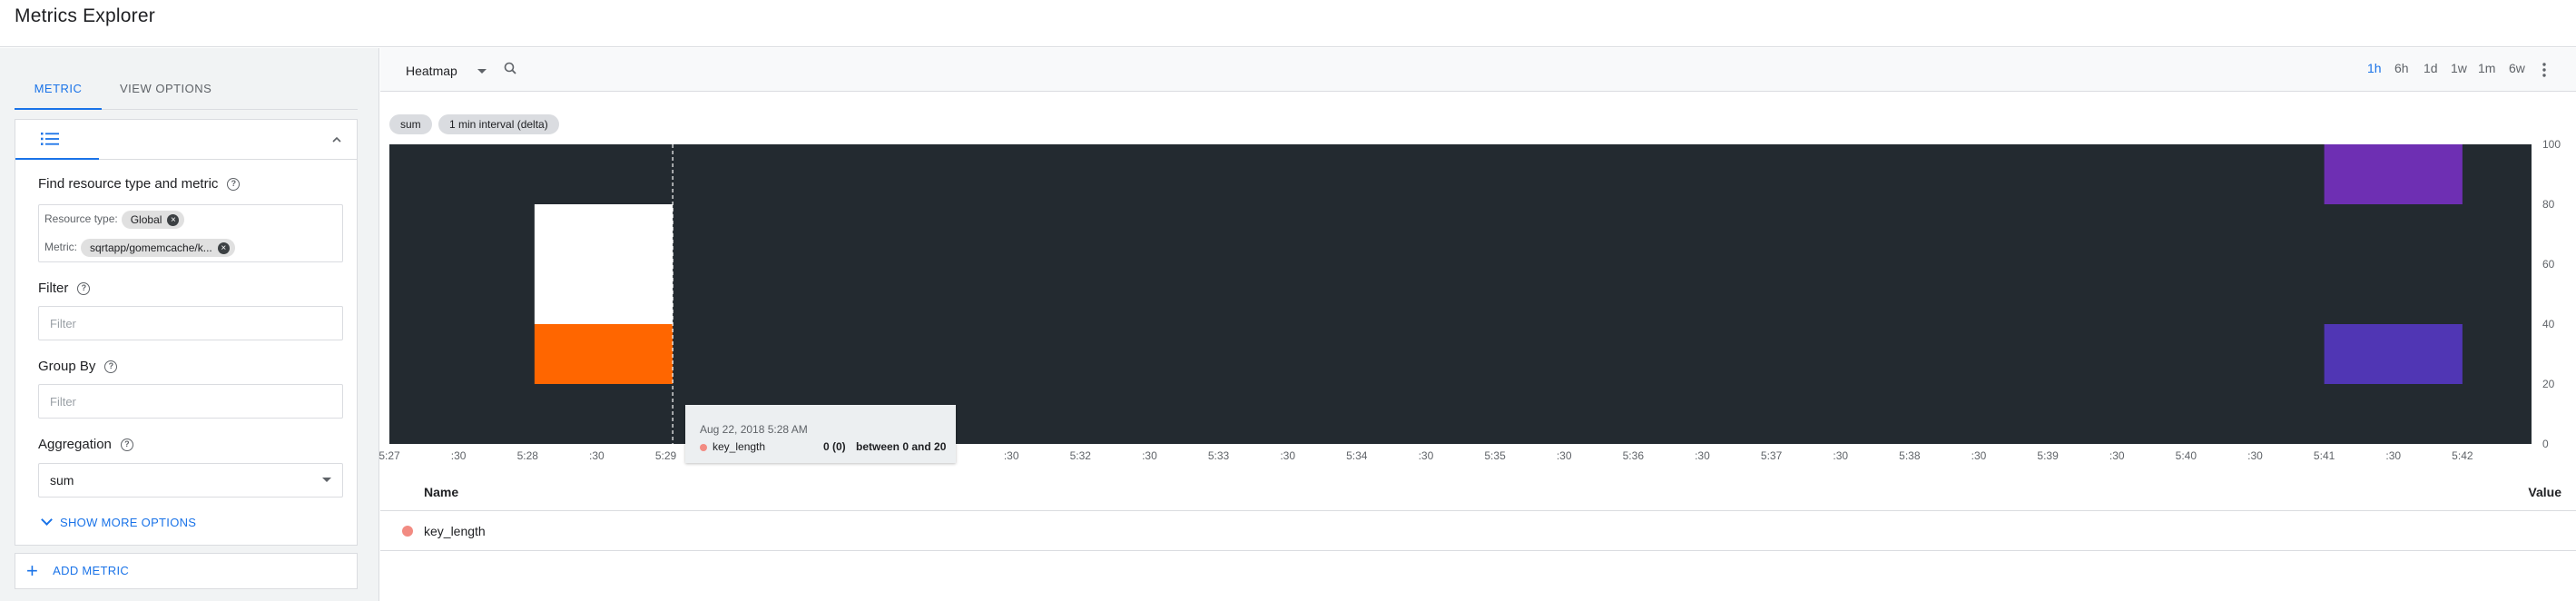  I want to click on page-title: Metrics Explorer, so click(85, 15).